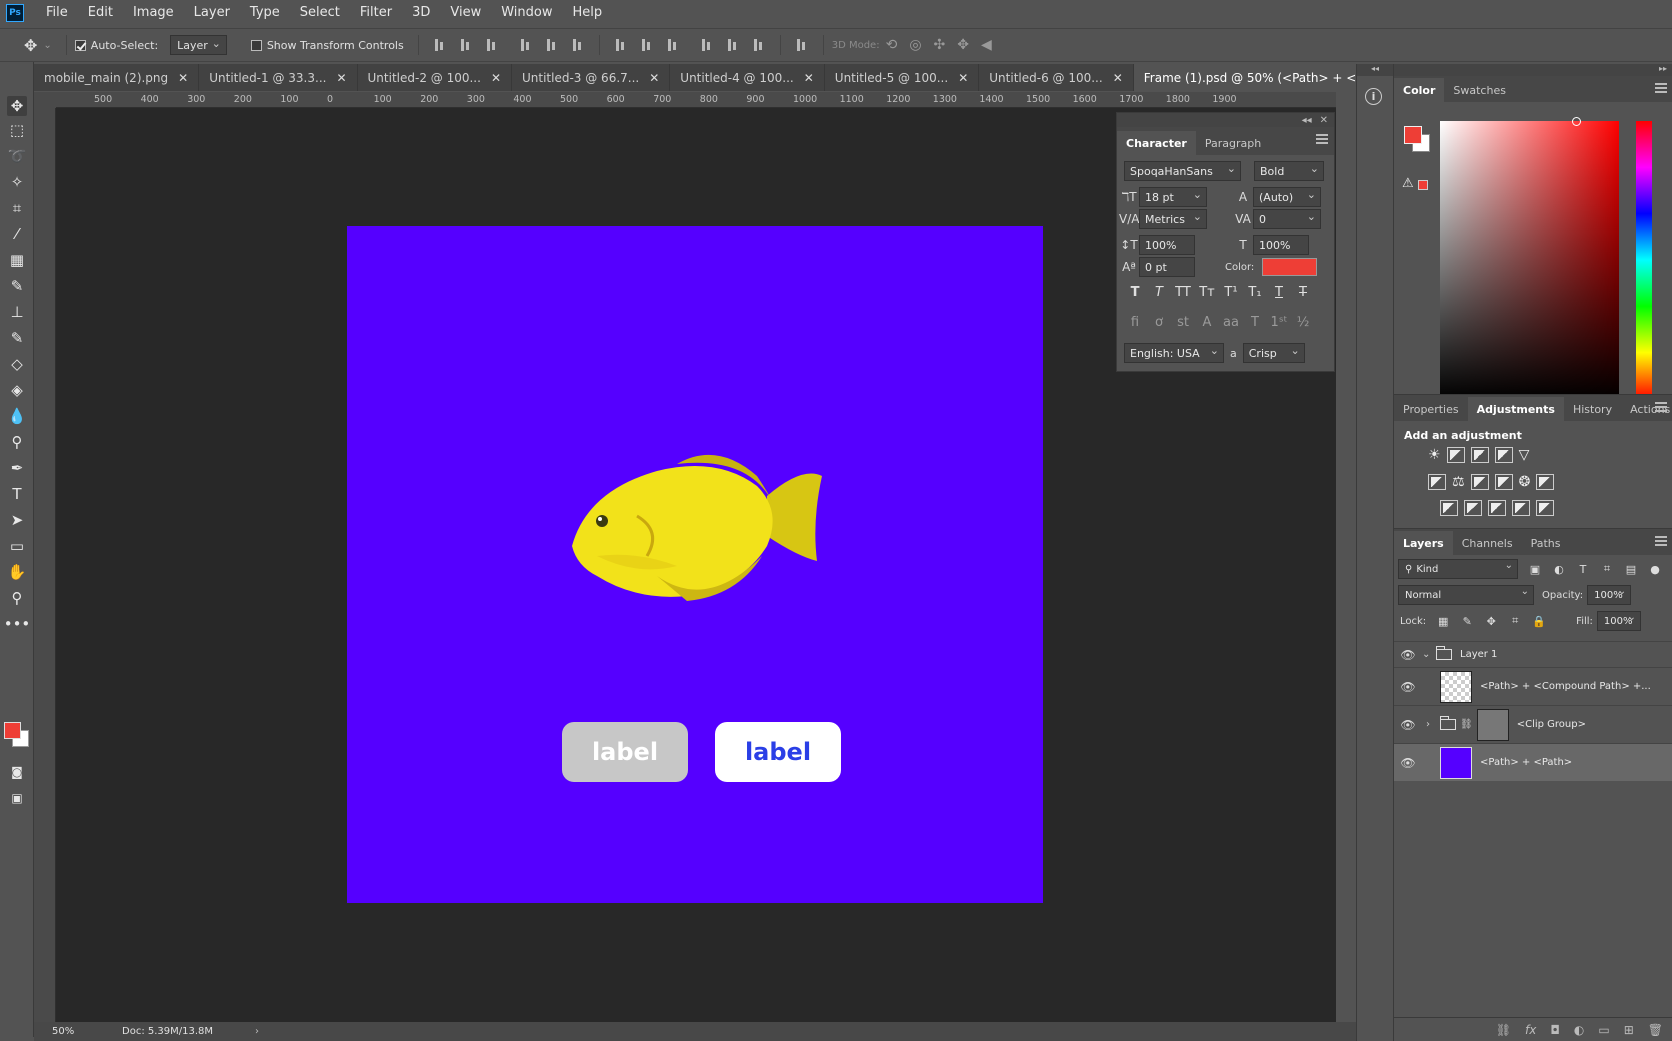 The width and height of the screenshot is (1672, 1041). I want to click on filter-pixel-icon: ▣, so click(1535, 569).